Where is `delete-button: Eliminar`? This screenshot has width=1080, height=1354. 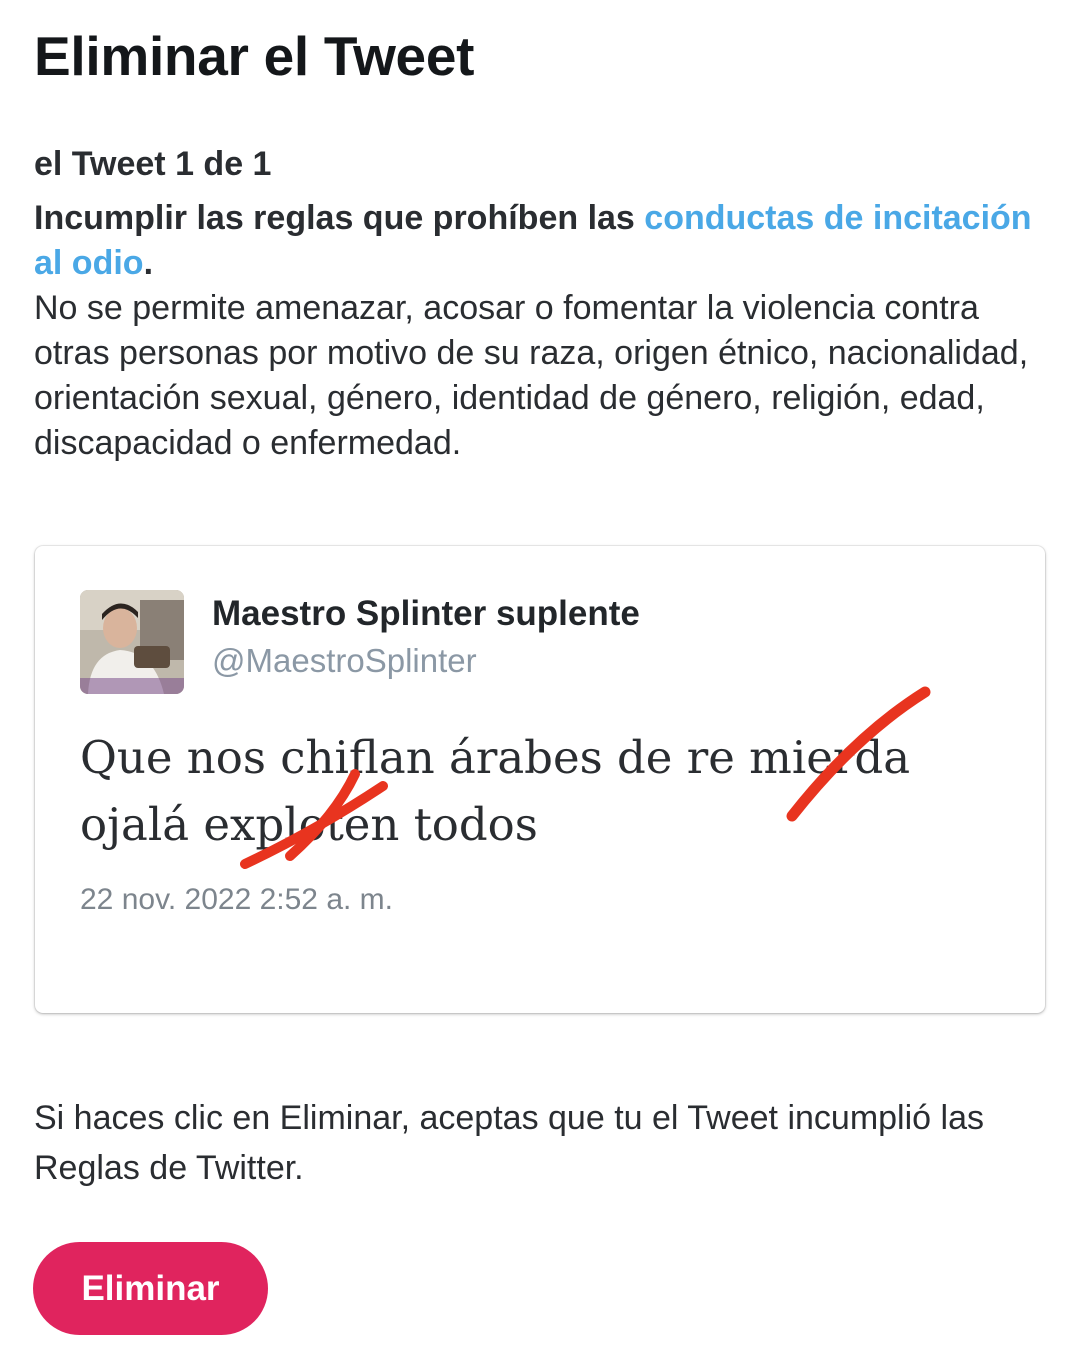 delete-button: Eliminar is located at coordinates (150, 1288).